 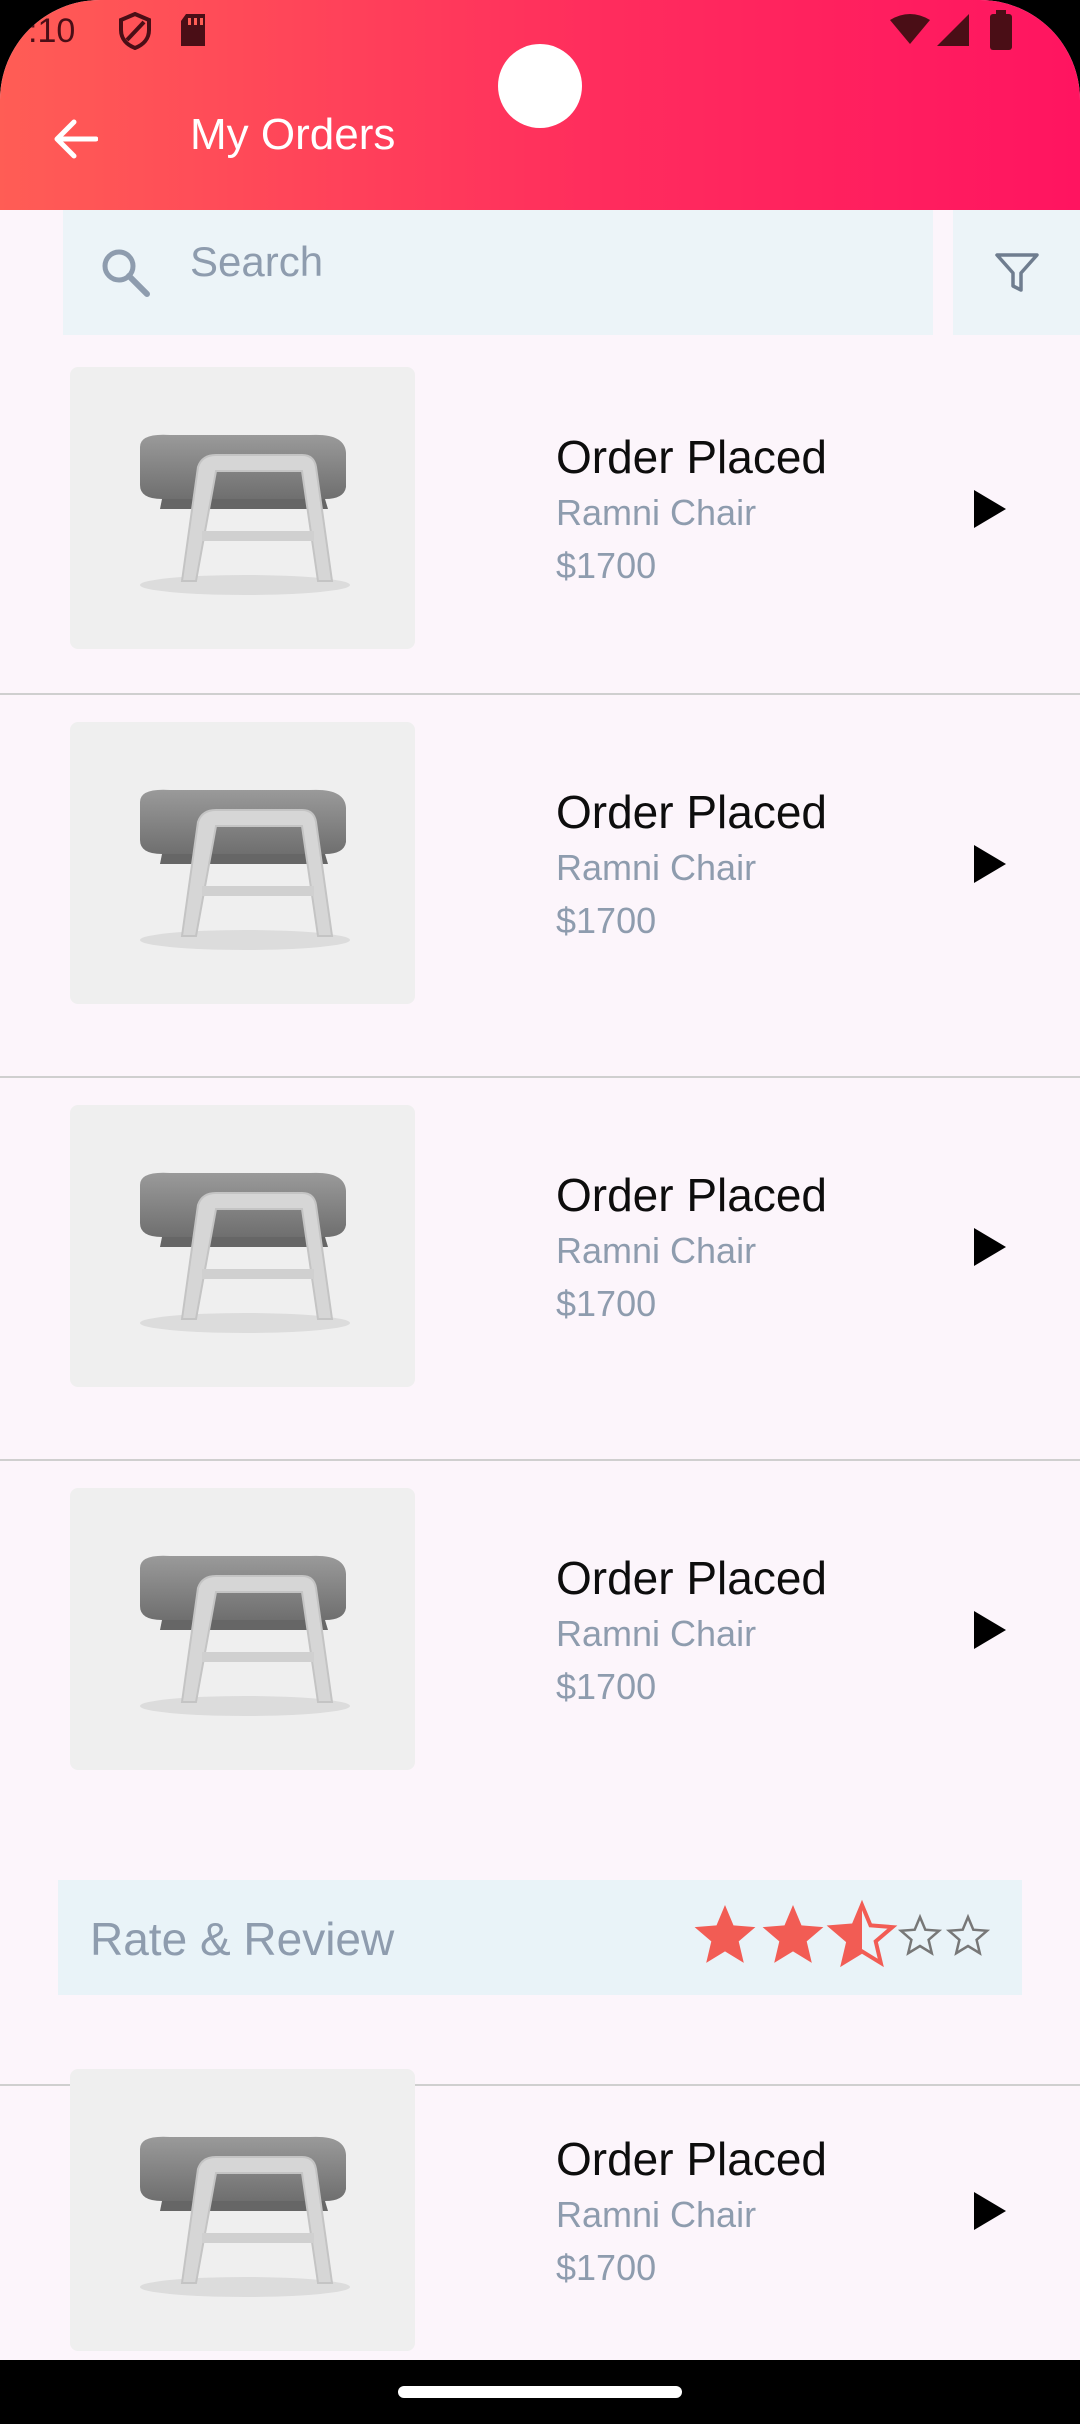 What do you see at coordinates (52, 31) in the screenshot?
I see `status-time: :10` at bounding box center [52, 31].